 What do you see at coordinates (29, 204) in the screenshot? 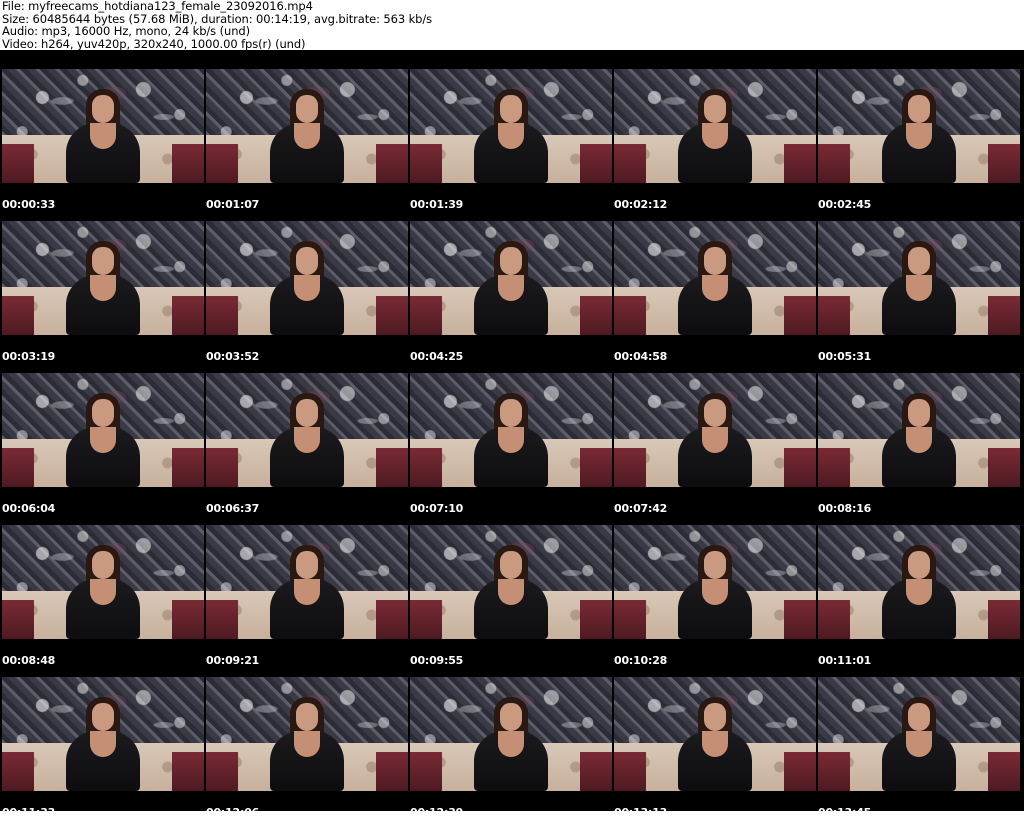
I see `timestamp-label: 00:00:33` at bounding box center [29, 204].